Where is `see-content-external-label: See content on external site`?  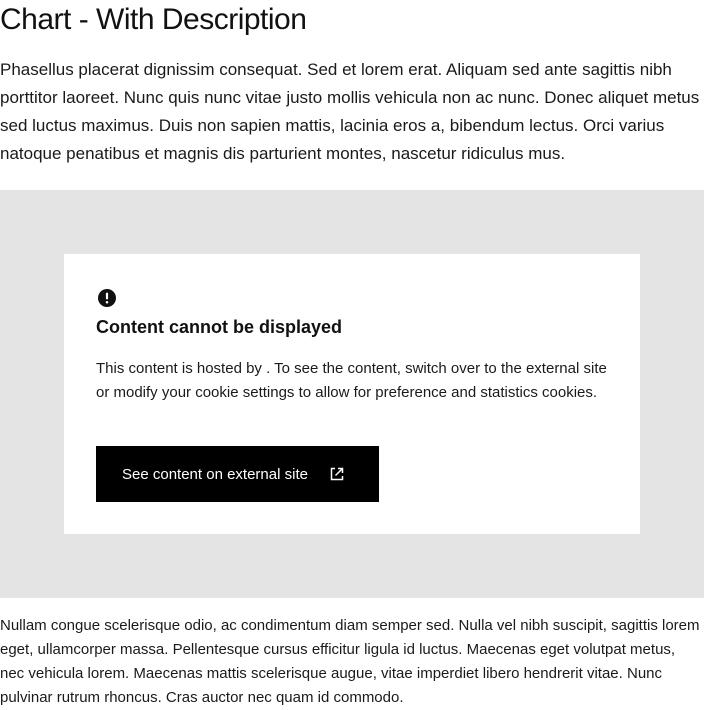 see-content-external-label: See content on external site is located at coordinates (215, 474).